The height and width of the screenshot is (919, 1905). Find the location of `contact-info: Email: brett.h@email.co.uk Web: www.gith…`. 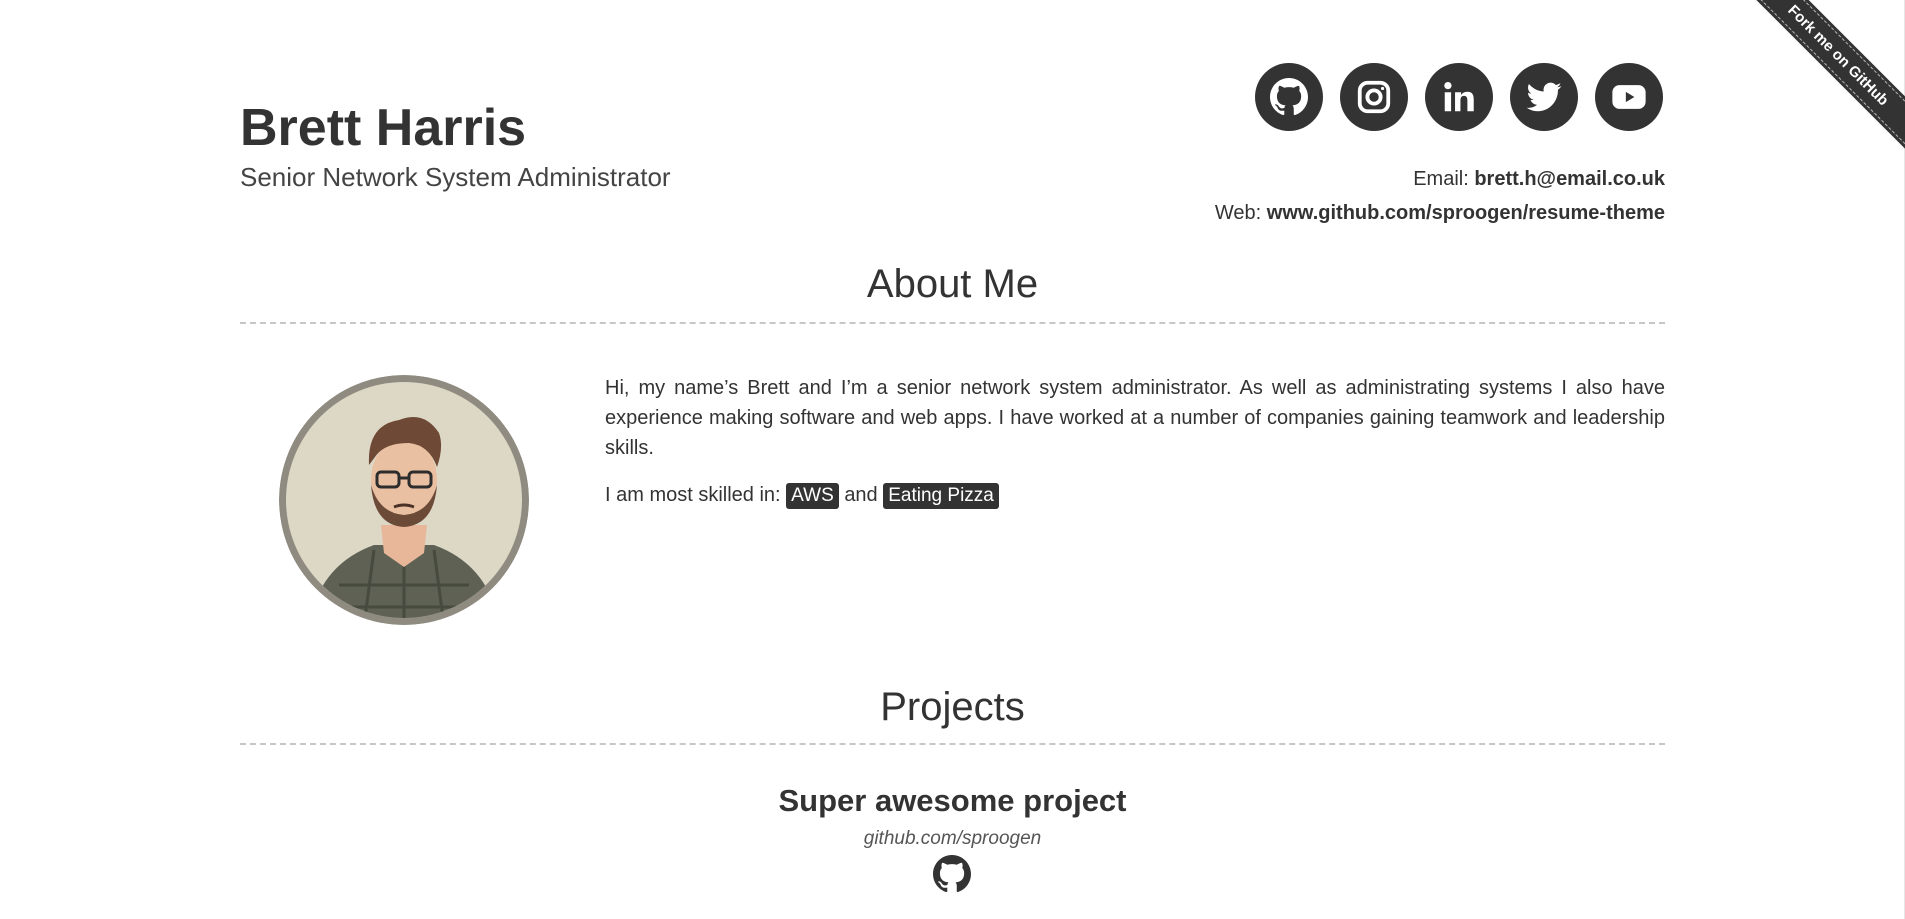

contact-info: Email: brett.h@email.co.uk Web: www.gith… is located at coordinates (1440, 196).